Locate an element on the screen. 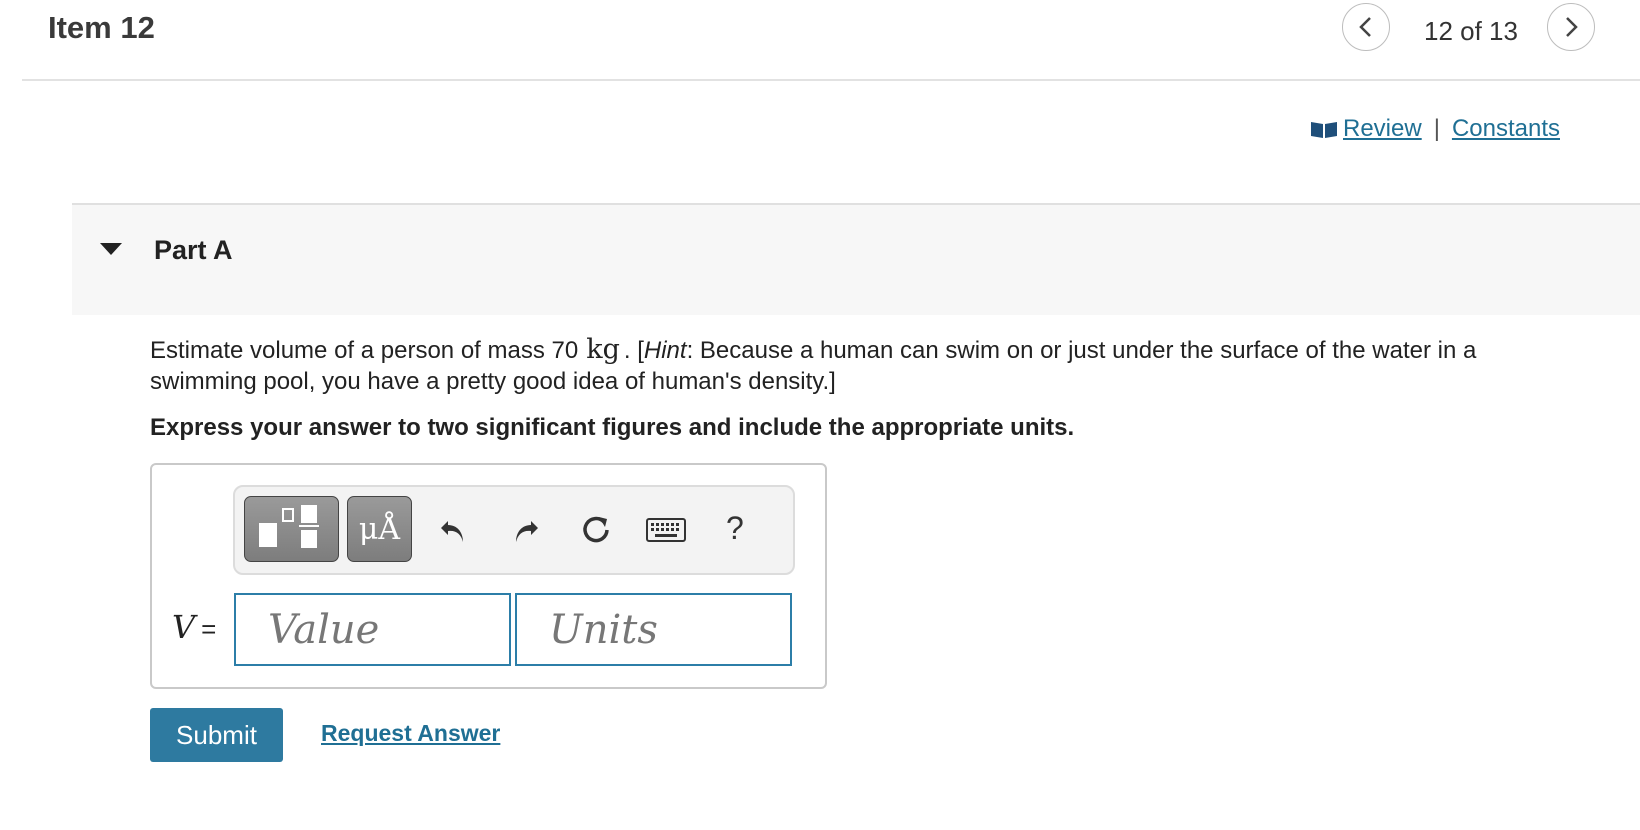  question-punctuation: . [ is located at coordinates (633, 350).